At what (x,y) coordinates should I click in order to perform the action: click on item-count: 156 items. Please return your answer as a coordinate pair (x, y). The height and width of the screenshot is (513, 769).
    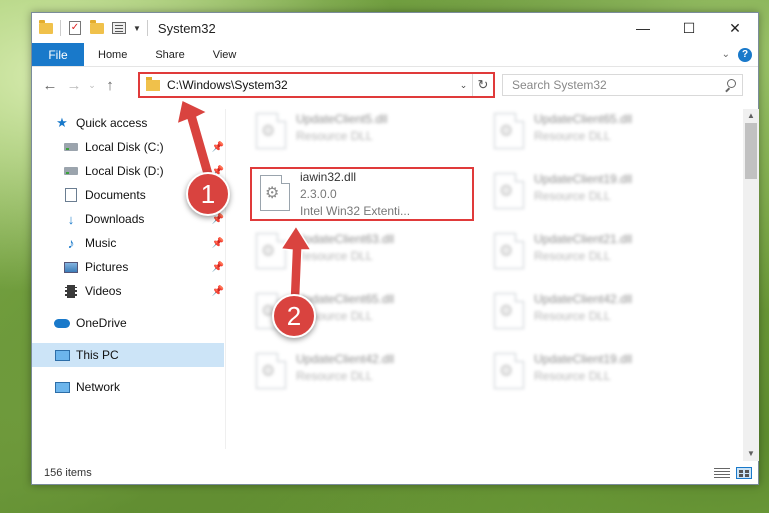
    Looking at the image, I should click on (68, 473).